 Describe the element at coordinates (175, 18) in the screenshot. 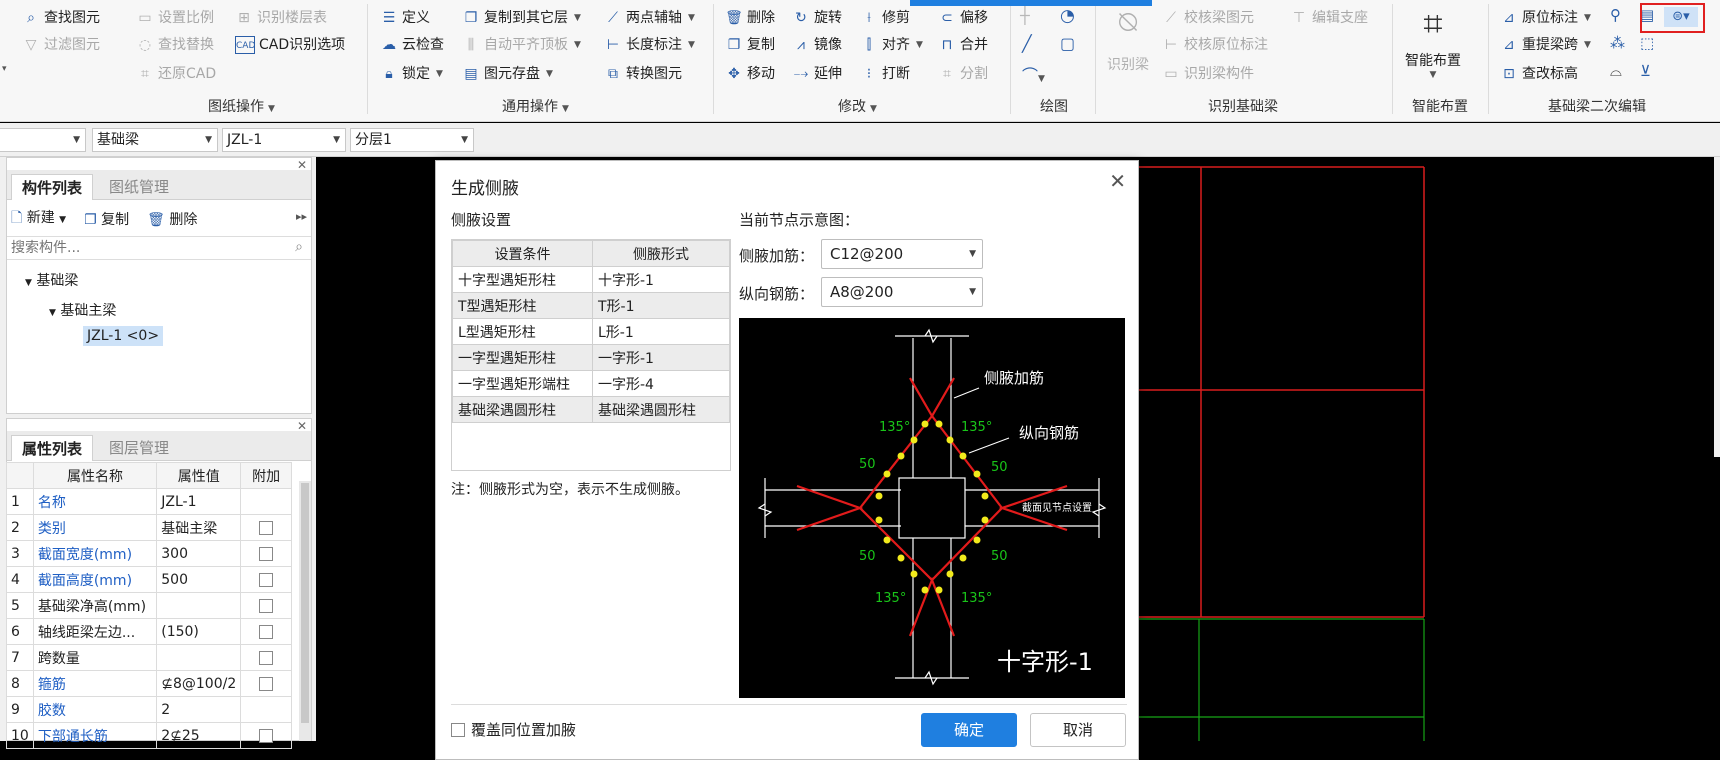

I see `set-scale-button: ▭ 设置比例` at that location.